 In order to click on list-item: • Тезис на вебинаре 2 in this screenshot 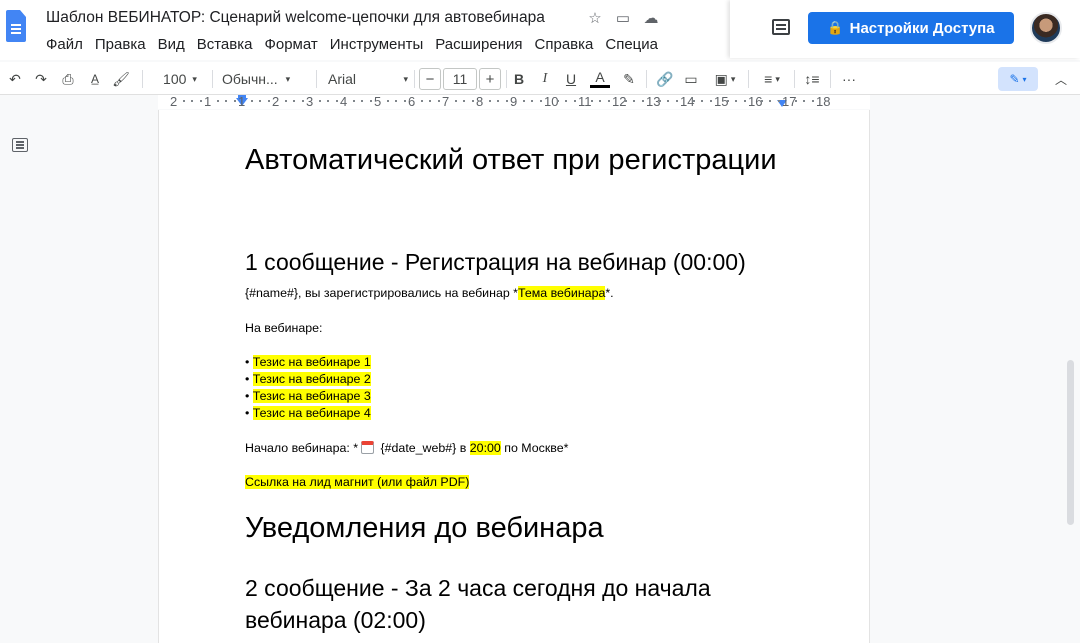, I will do `click(308, 379)`.